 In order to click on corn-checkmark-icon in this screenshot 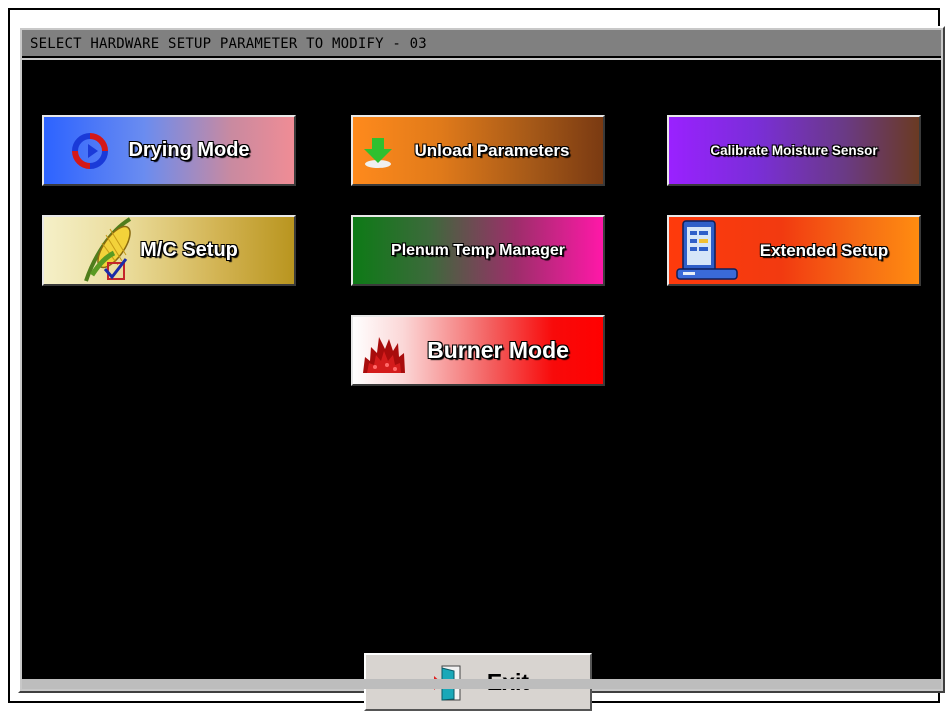, I will do `click(110, 255)`.